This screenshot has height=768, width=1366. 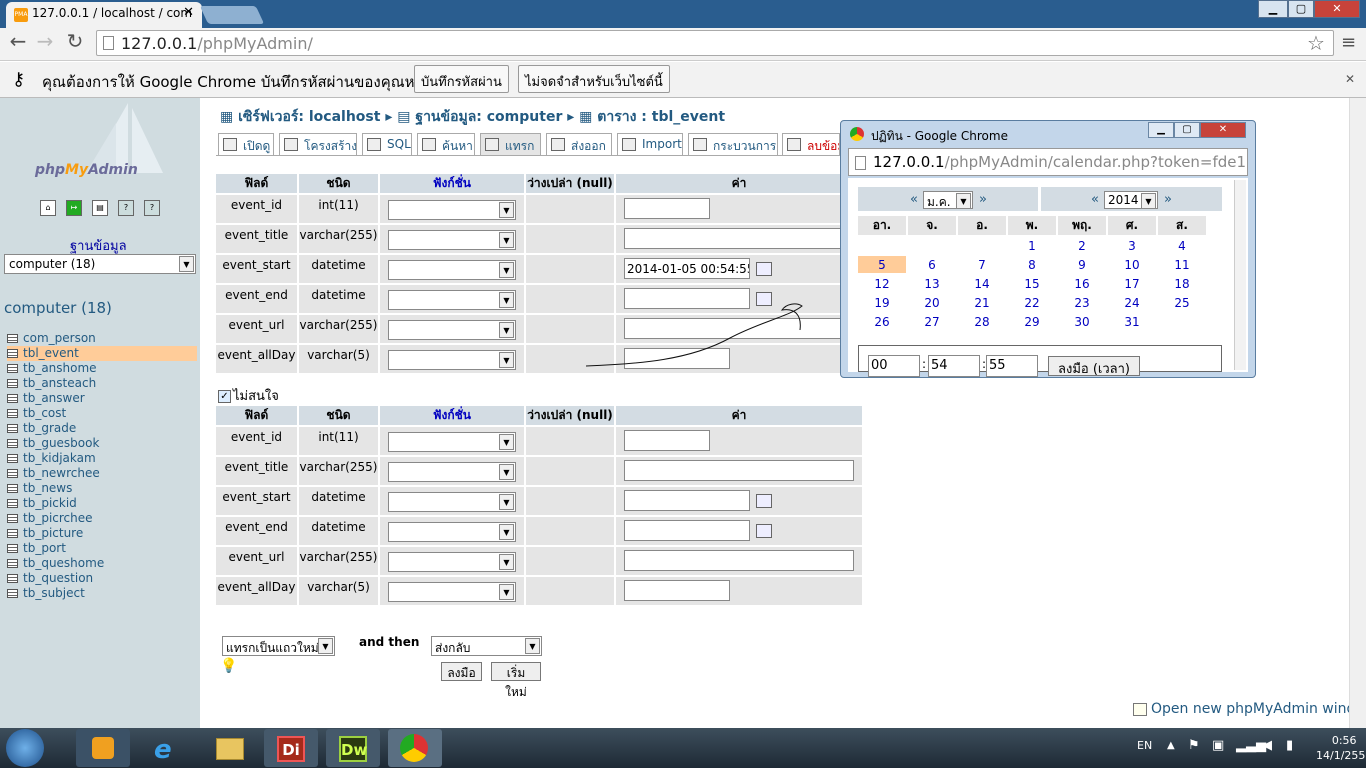 What do you see at coordinates (1301, 9) in the screenshot?
I see `maximize-button: ▢` at bounding box center [1301, 9].